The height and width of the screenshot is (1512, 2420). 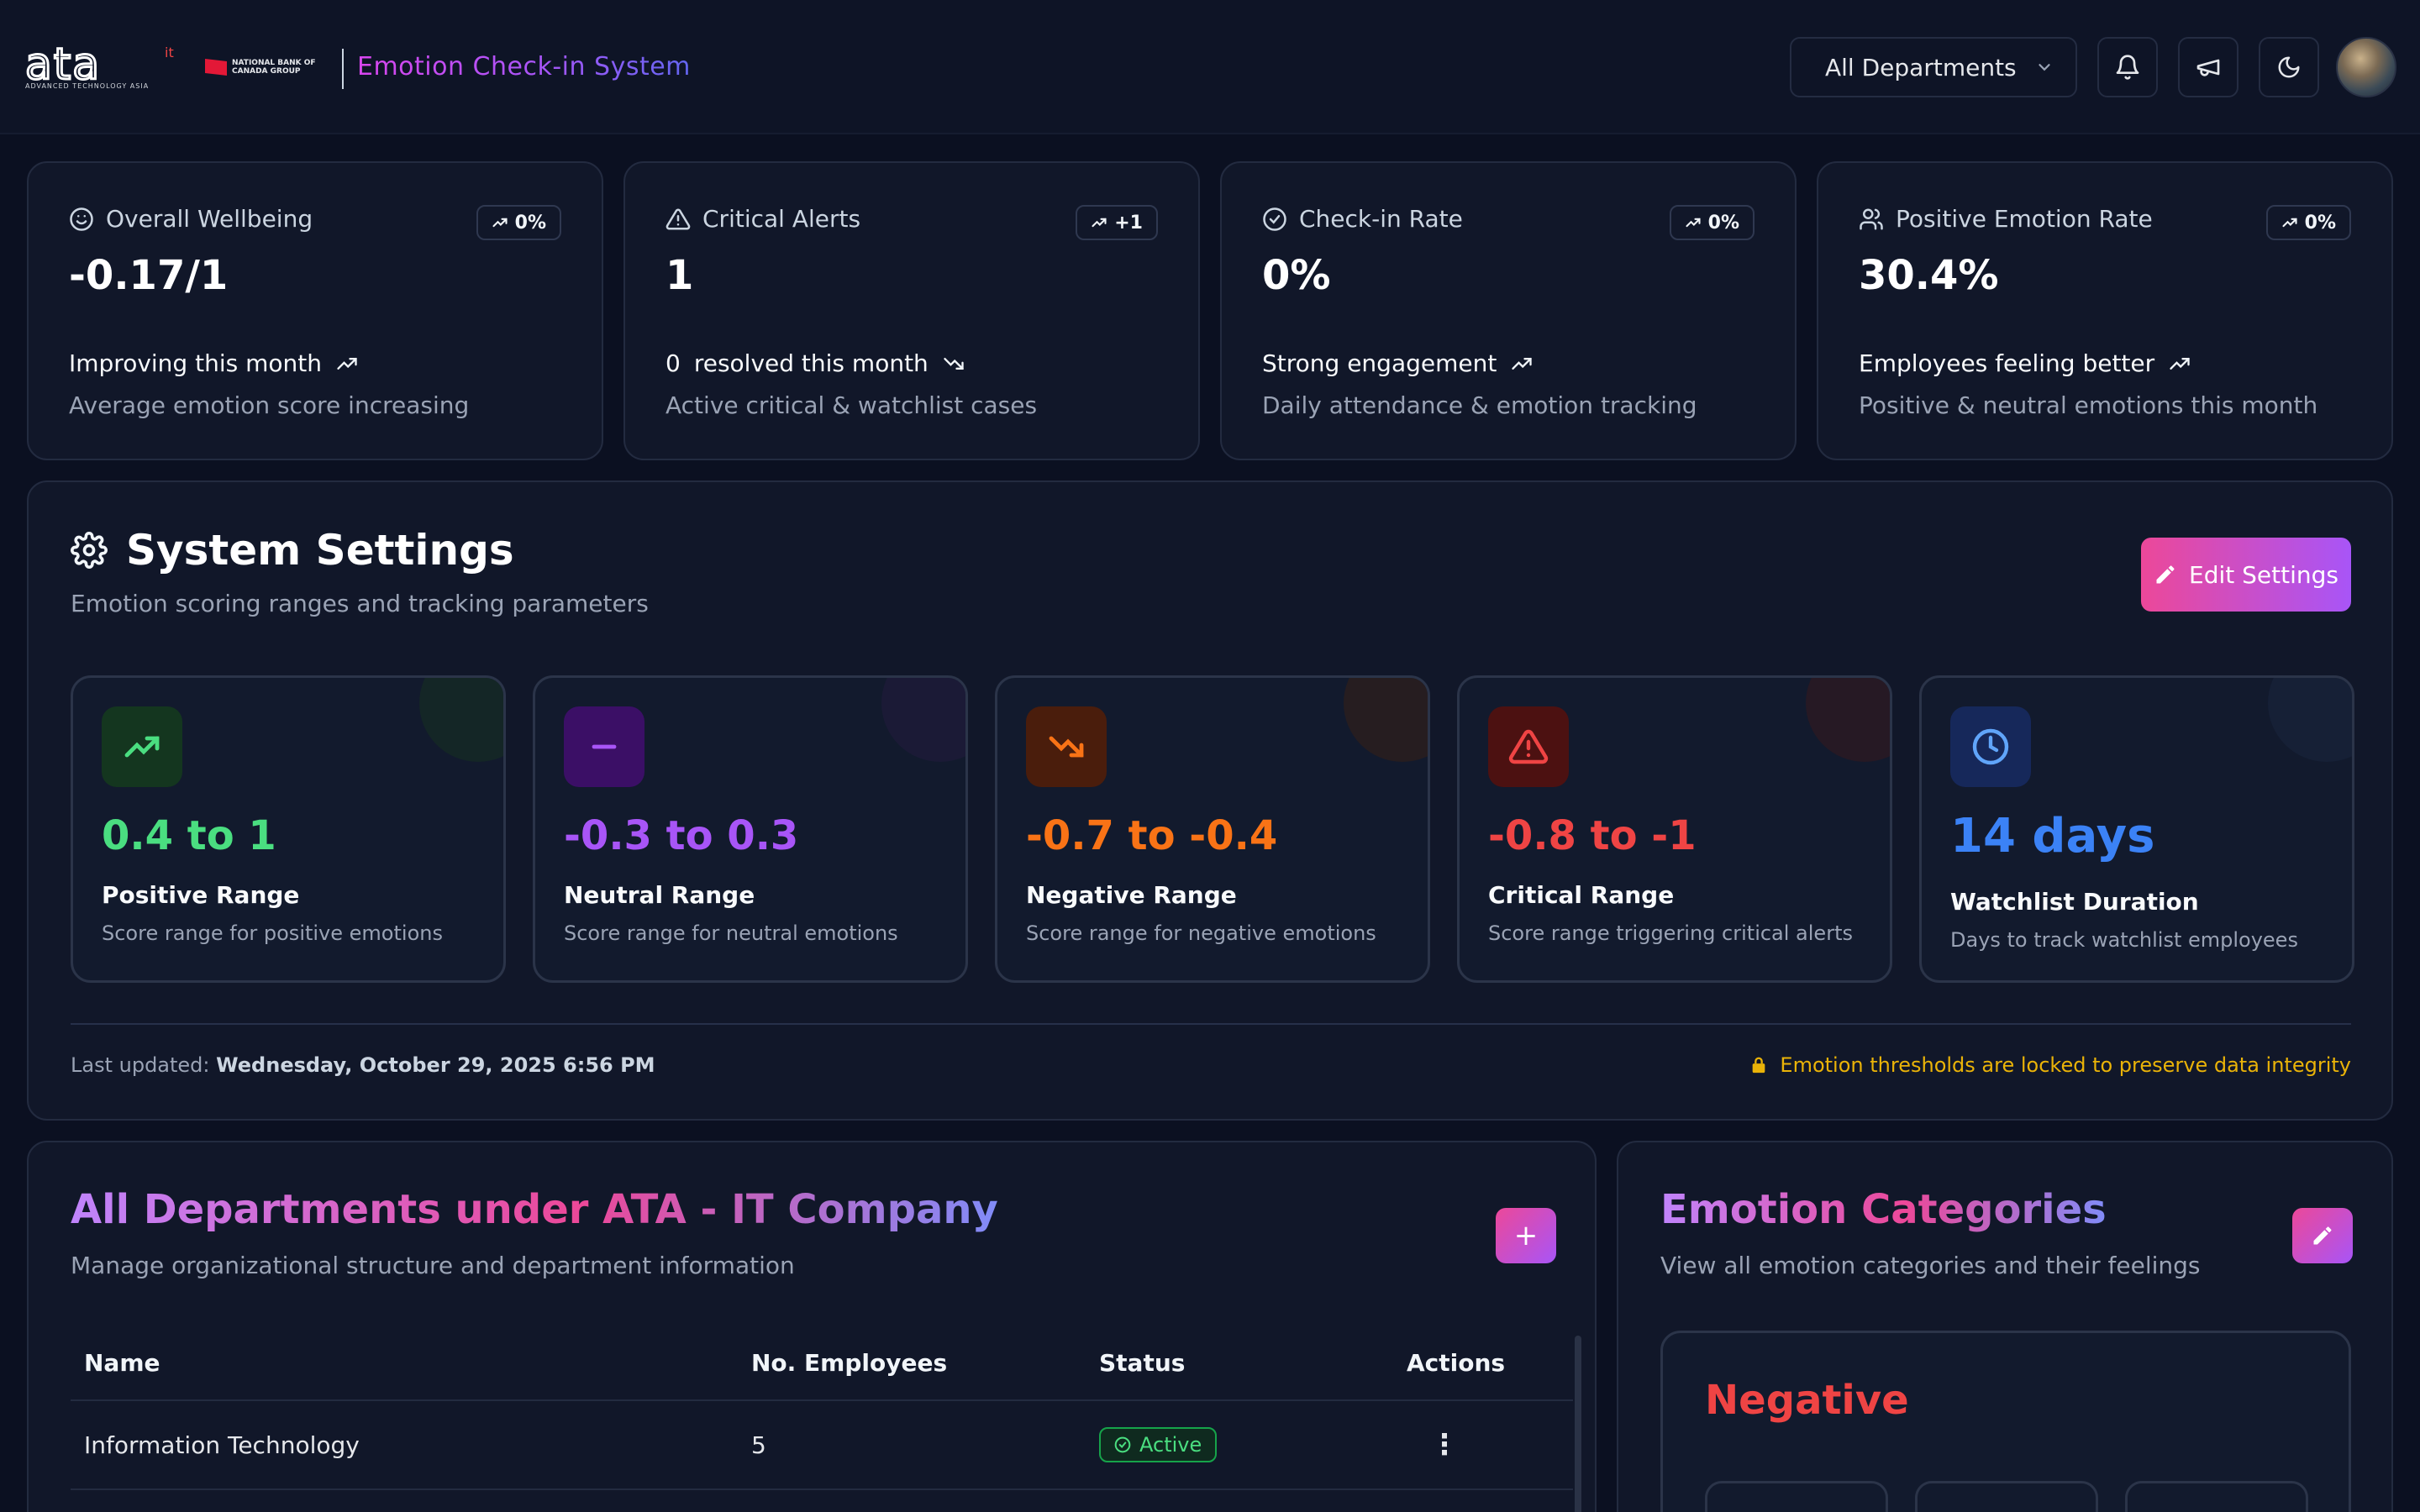 What do you see at coordinates (1592, 835) in the screenshot?
I see `range-value: -0.8 to -1` at bounding box center [1592, 835].